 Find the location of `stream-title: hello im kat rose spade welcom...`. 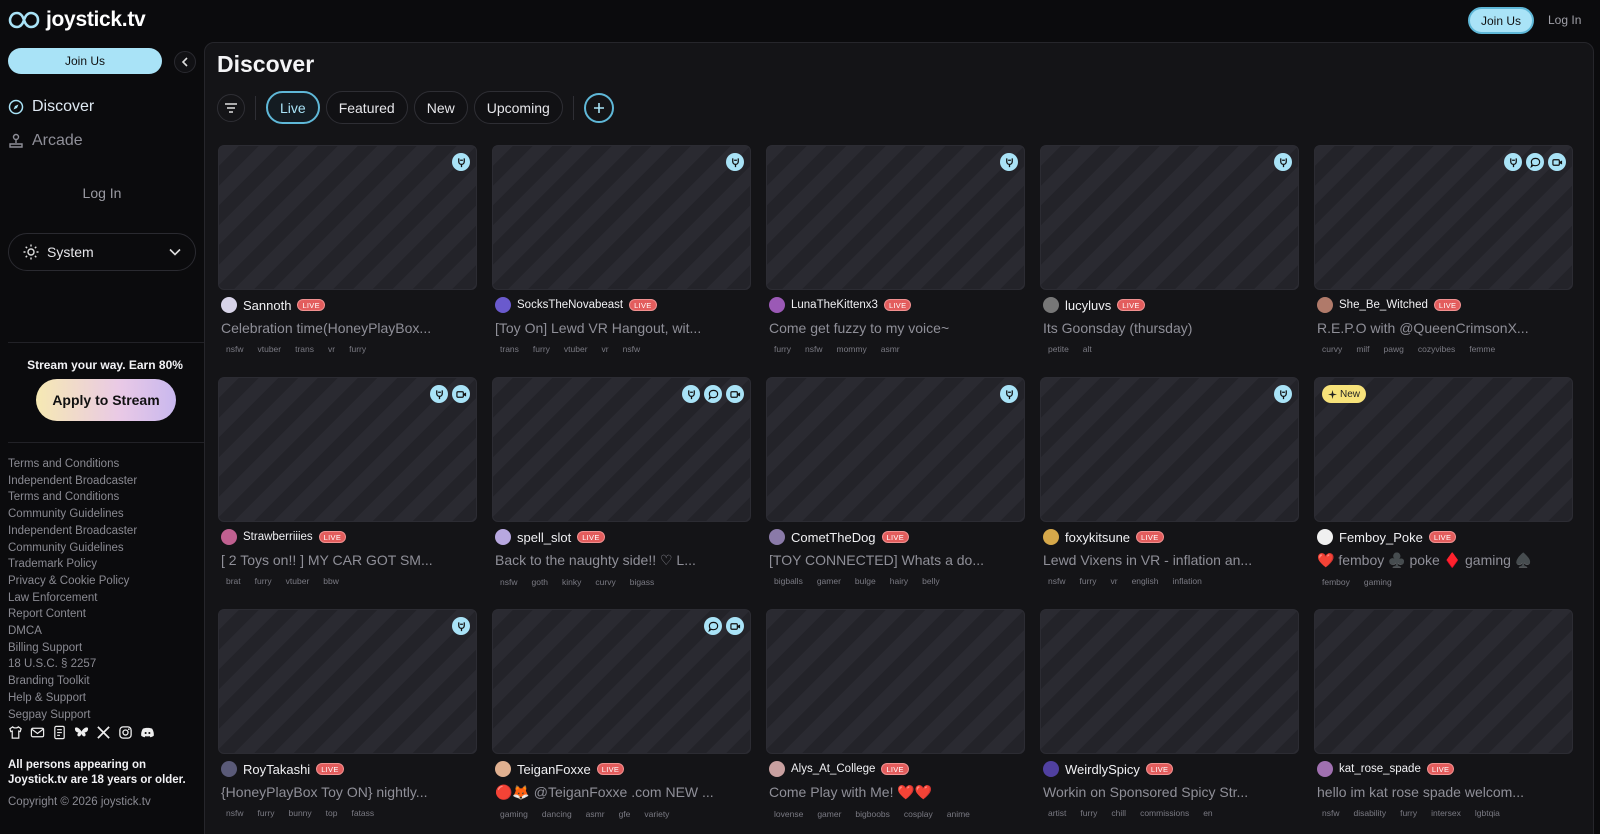

stream-title: hello im kat rose spade welcom... is located at coordinates (1445, 792).